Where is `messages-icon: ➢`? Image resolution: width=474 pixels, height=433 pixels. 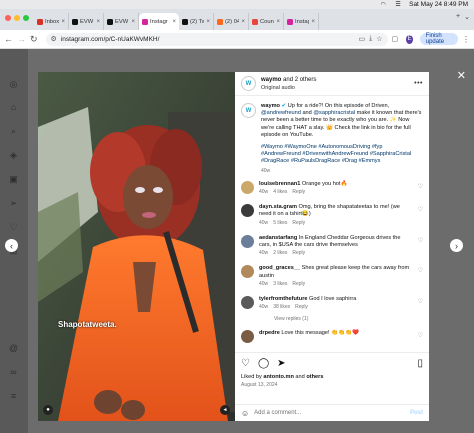 messages-icon: ➢ is located at coordinates (13, 203).